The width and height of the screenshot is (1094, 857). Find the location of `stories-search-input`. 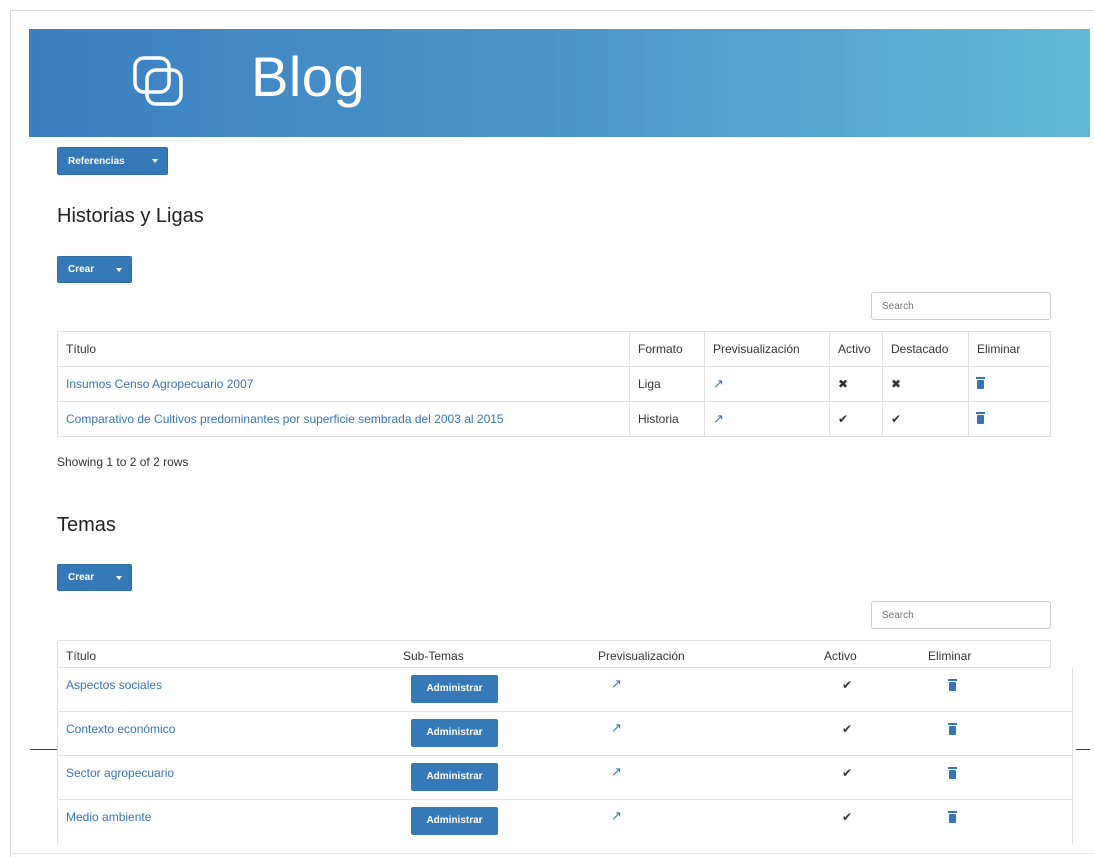

stories-search-input is located at coordinates (961, 306).